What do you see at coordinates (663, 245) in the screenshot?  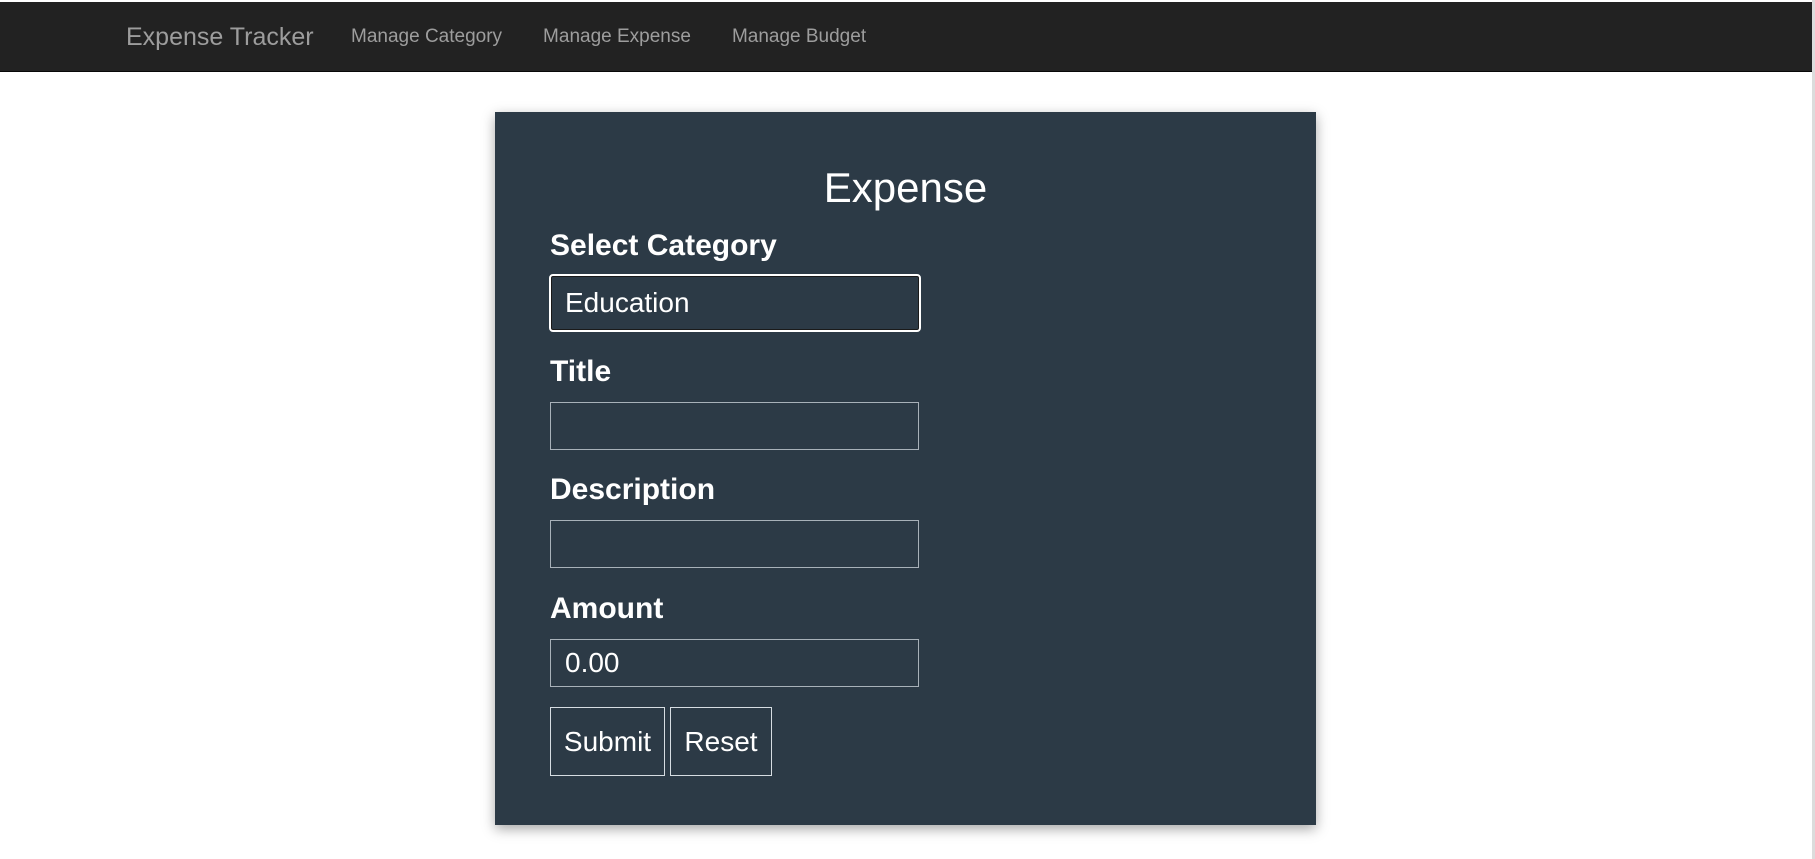 I see `select-category-label: Select Category` at bounding box center [663, 245].